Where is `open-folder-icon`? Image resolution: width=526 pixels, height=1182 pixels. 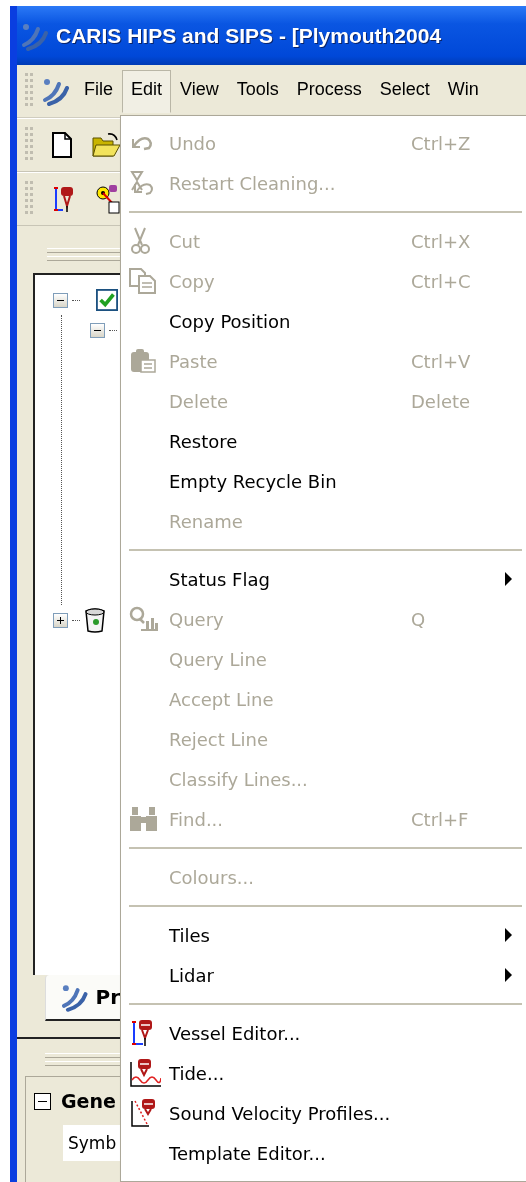 open-folder-icon is located at coordinates (106, 145).